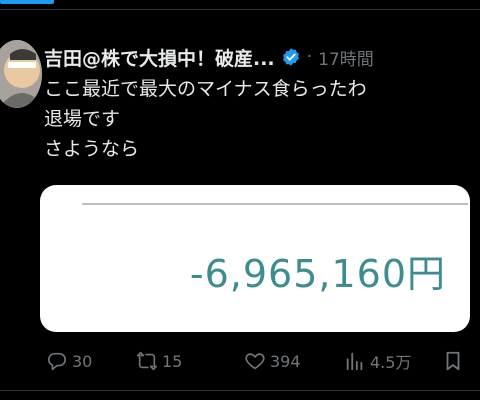 This screenshot has width=480, height=400. I want to click on bookmark-icon, so click(453, 361).